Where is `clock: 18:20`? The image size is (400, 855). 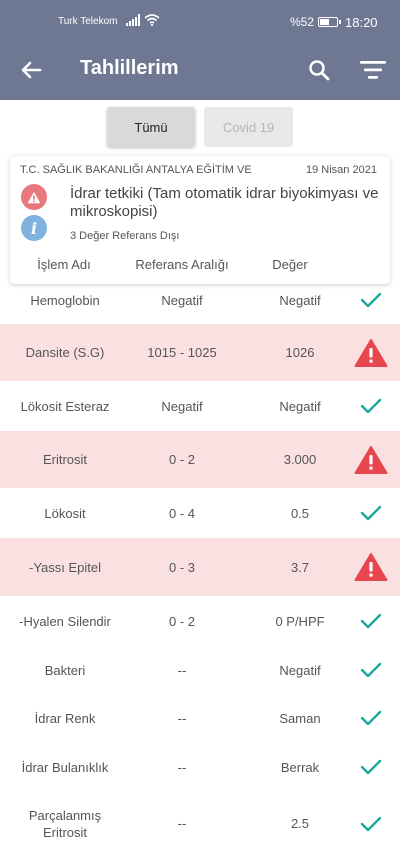 clock: 18:20 is located at coordinates (361, 22).